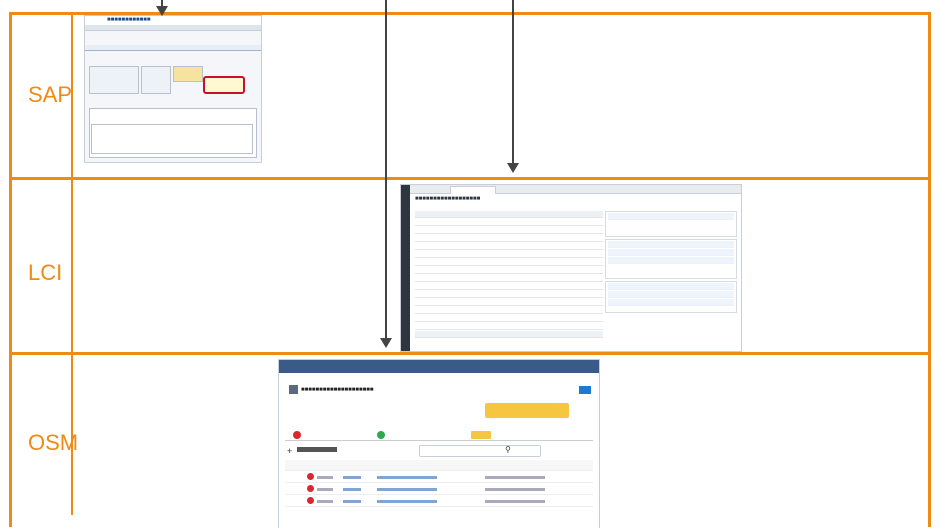 The height and width of the screenshot is (528, 940). I want to click on lci-related-panel, so click(671, 224).